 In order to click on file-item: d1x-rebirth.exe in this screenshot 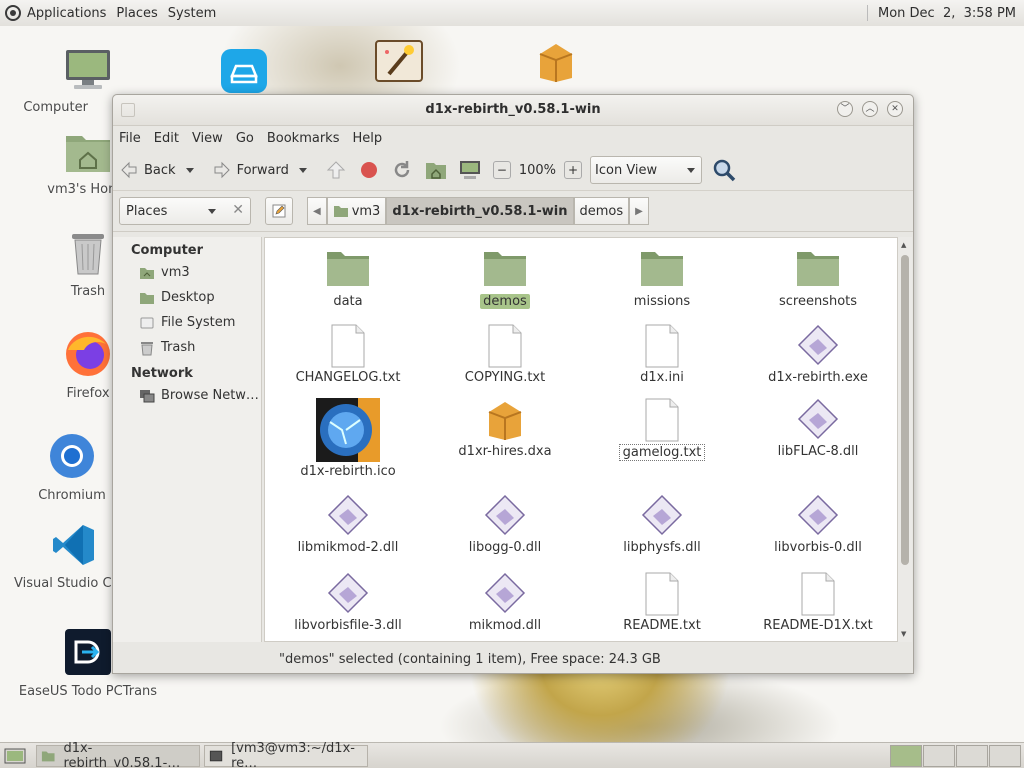, I will do `click(818, 354)`.